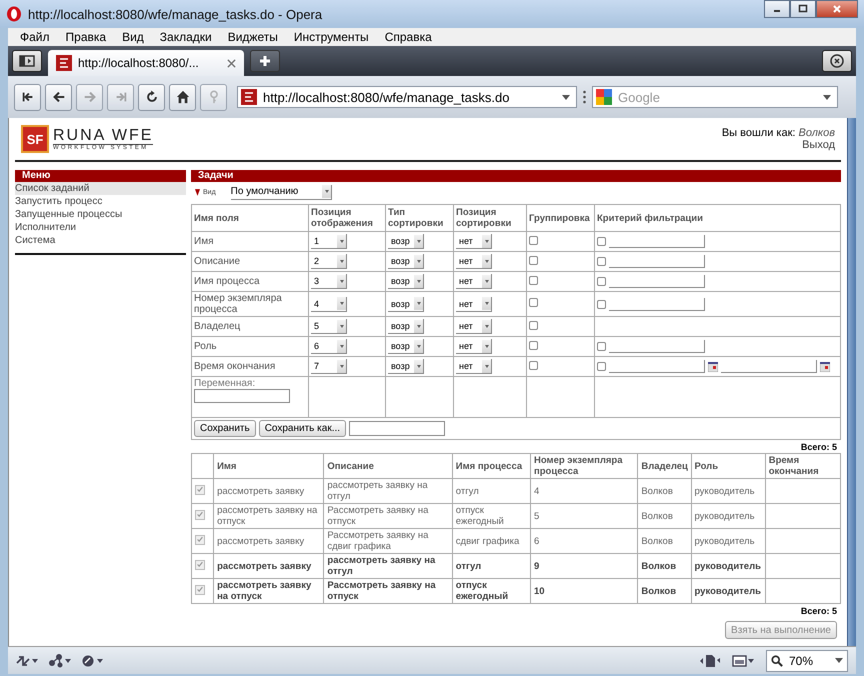 The height and width of the screenshot is (676, 864). I want to click on menu-item: Закладки, so click(186, 37).